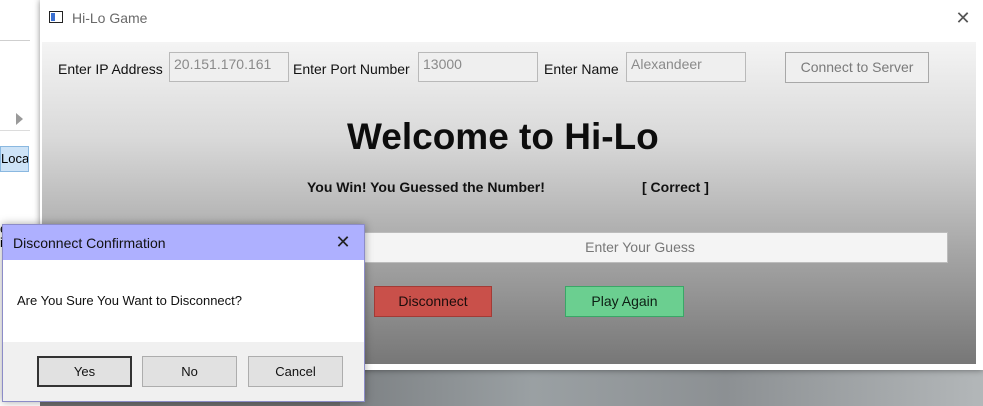 The width and height of the screenshot is (983, 406). I want to click on divider, so click(15, 40).